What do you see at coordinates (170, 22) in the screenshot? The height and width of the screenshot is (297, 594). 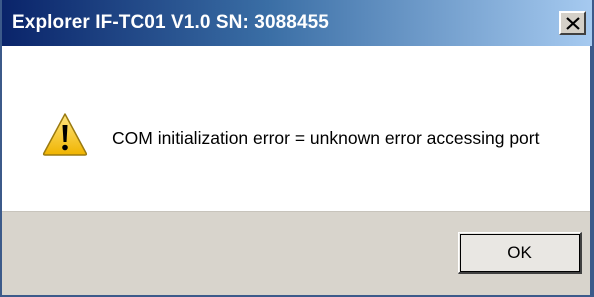 I see `window-title: Explorer IF-TC01 V1.0 SN: 3088455` at bounding box center [170, 22].